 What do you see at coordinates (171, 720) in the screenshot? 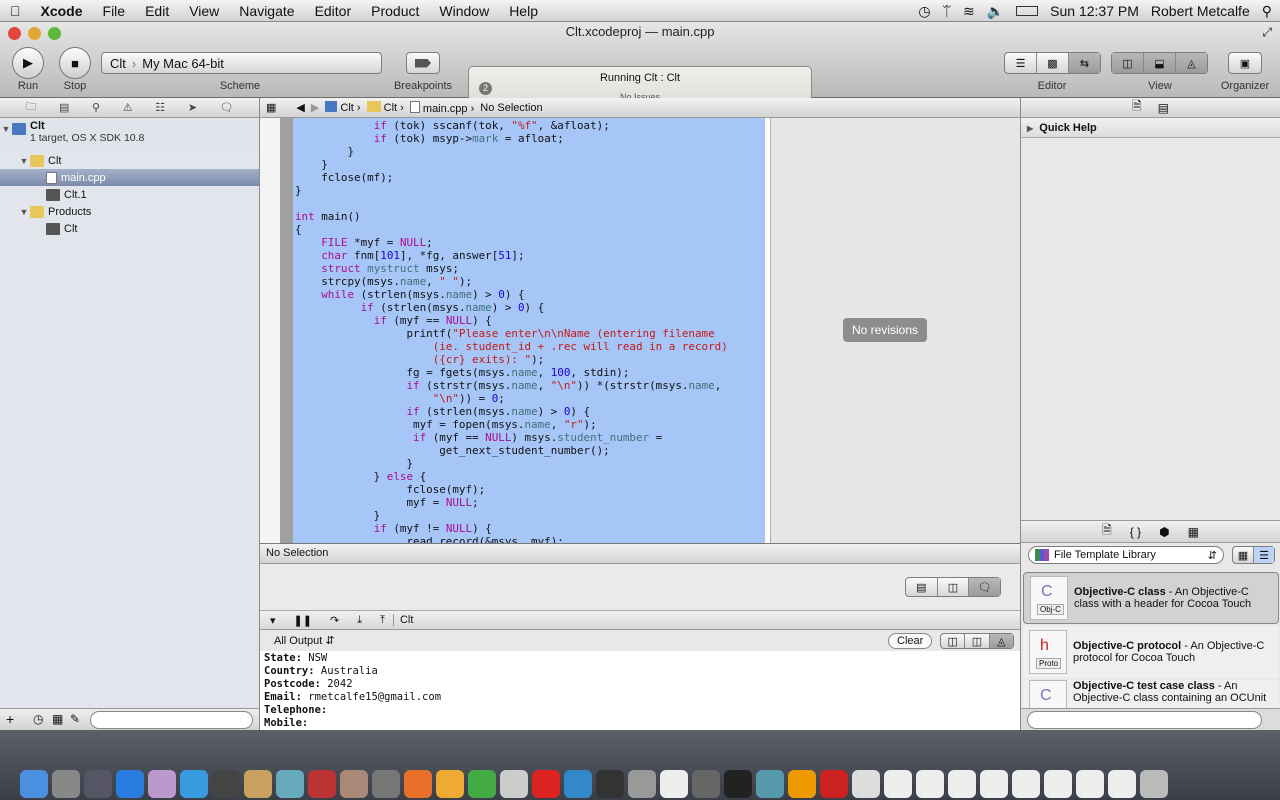
I see `navigator-filter-input` at bounding box center [171, 720].